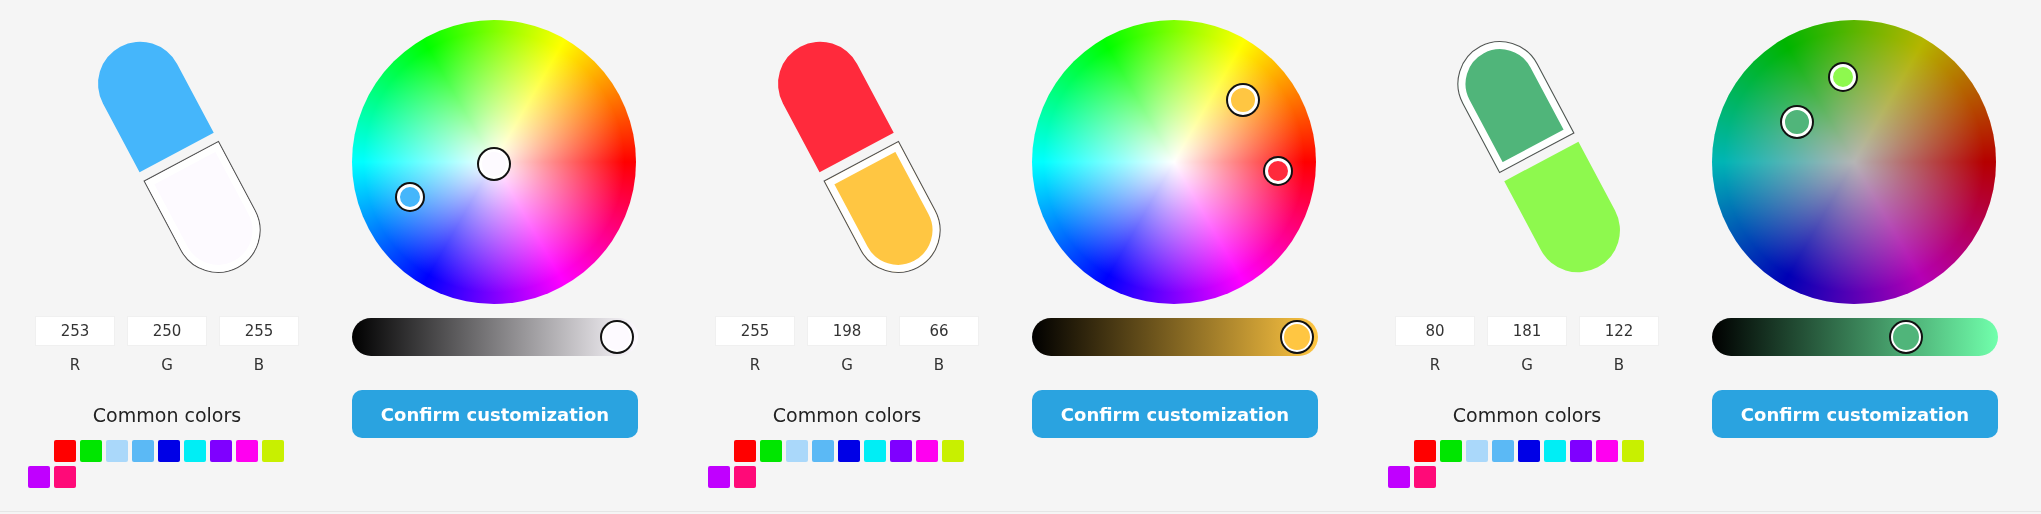 This screenshot has height=514, width=2041. Describe the element at coordinates (1435, 331) in the screenshot. I see `rgb-field: 80` at that location.